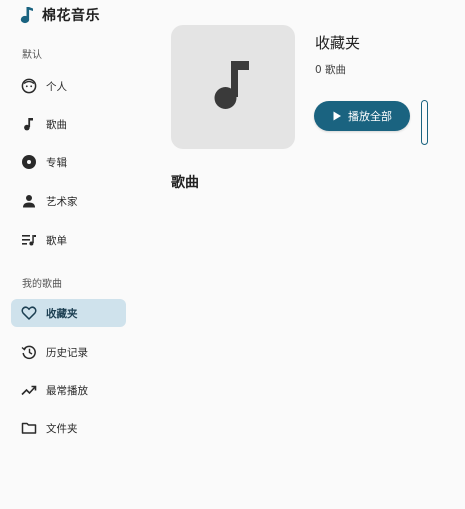 The width and height of the screenshot is (465, 509). I want to click on song-count: 0 歌曲, so click(331, 70).